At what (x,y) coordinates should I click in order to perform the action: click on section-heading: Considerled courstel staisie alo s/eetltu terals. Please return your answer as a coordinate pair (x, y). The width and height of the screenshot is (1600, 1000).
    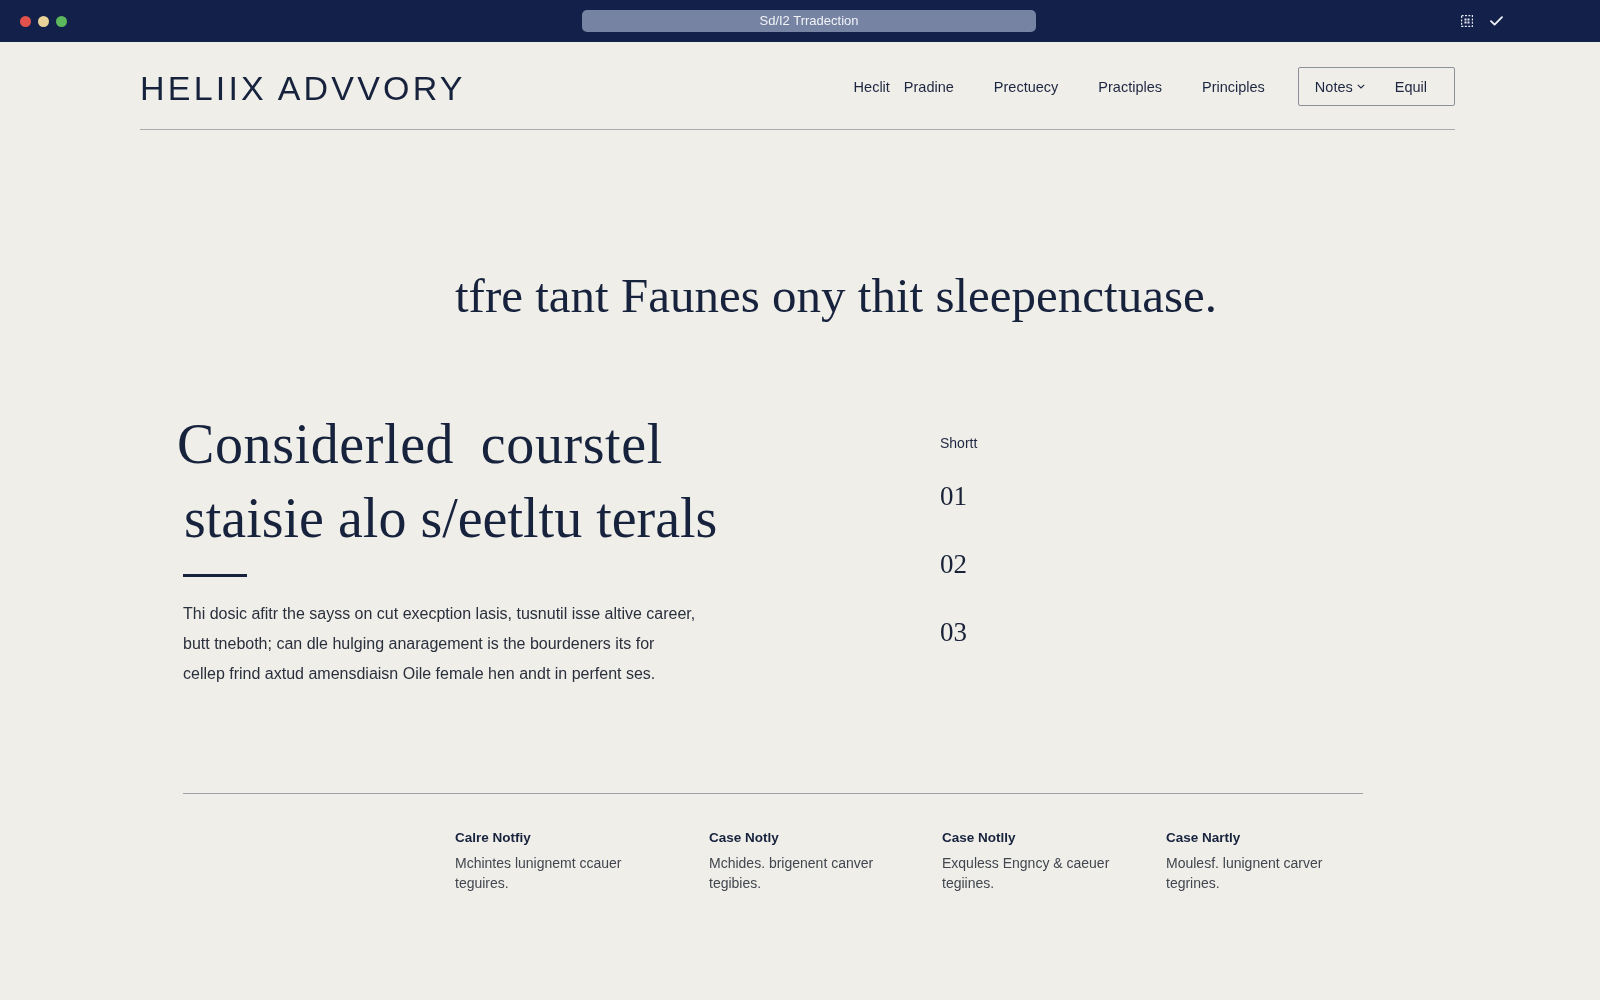
    Looking at the image, I should click on (447, 481).